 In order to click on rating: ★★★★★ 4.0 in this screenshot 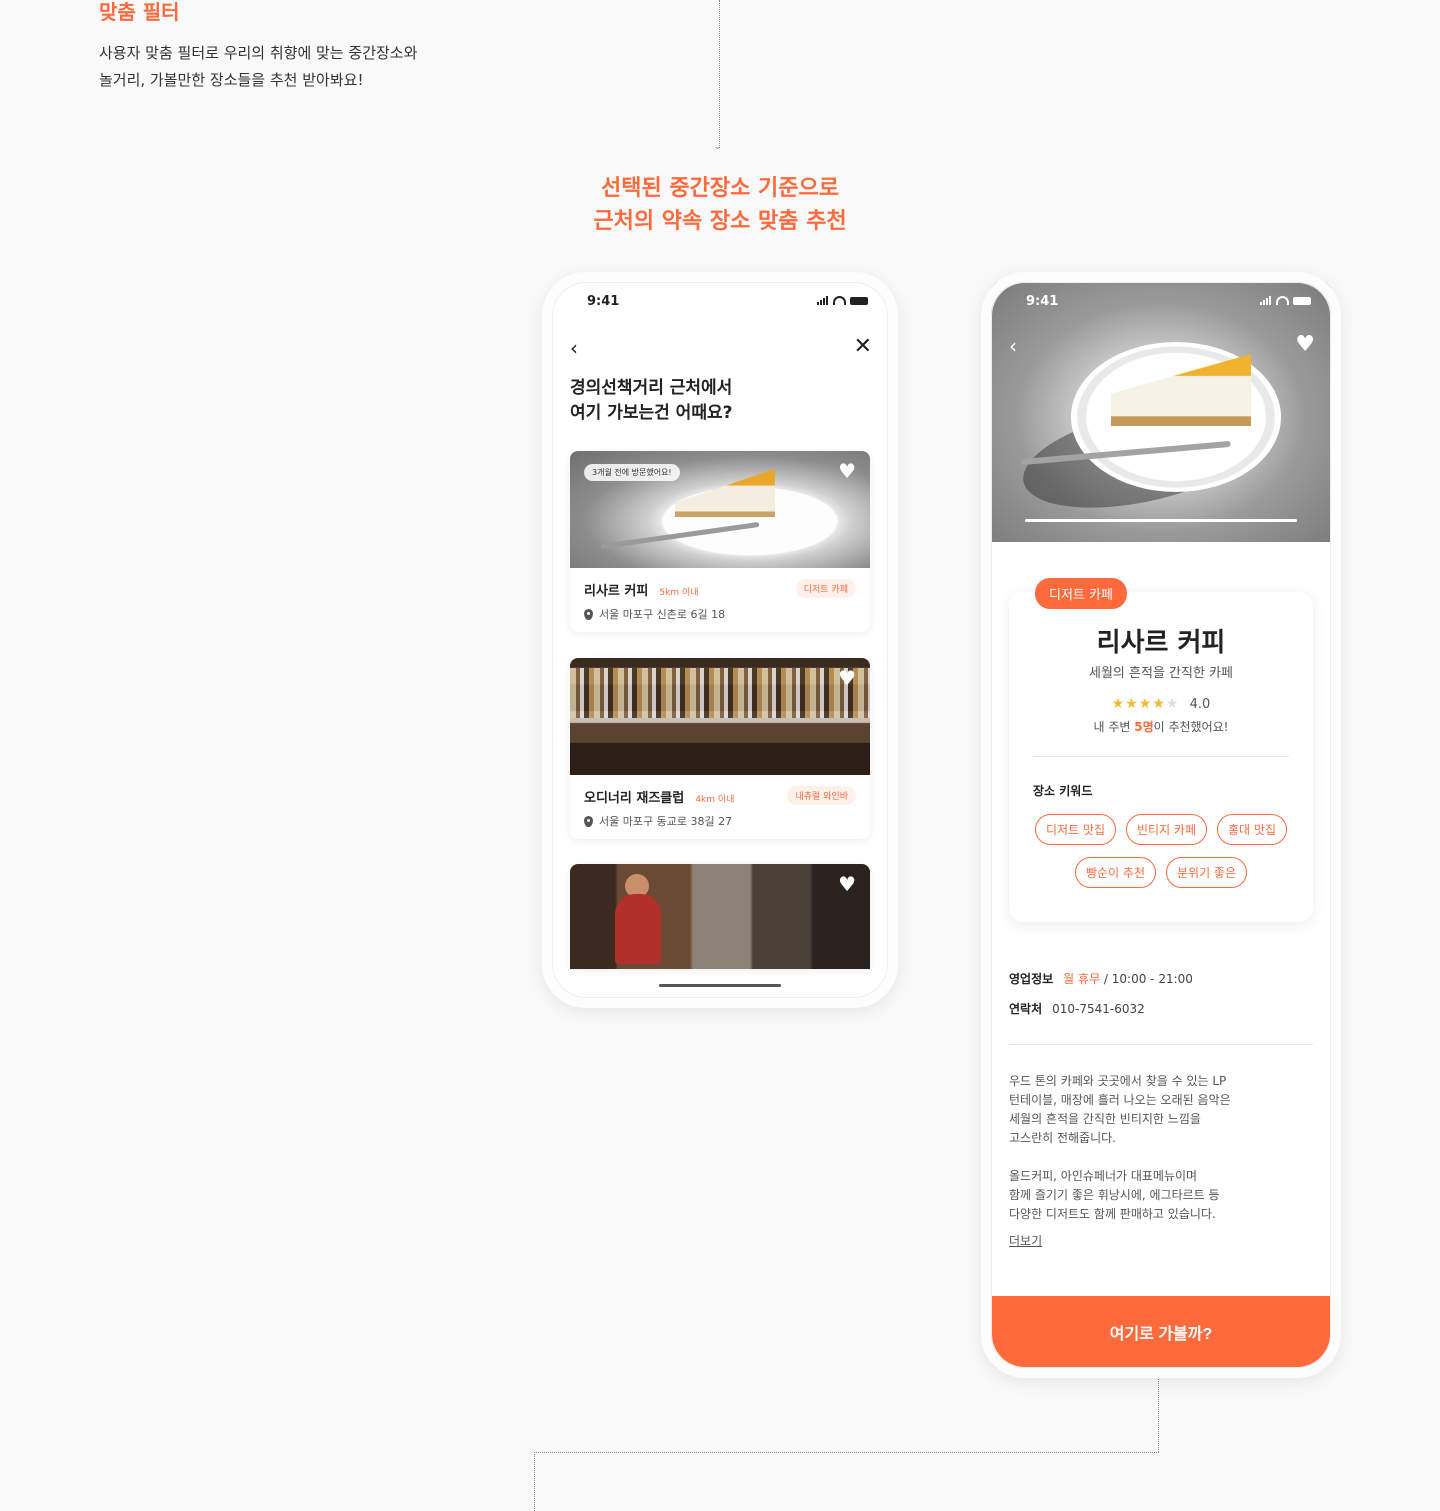, I will do `click(1161, 704)`.